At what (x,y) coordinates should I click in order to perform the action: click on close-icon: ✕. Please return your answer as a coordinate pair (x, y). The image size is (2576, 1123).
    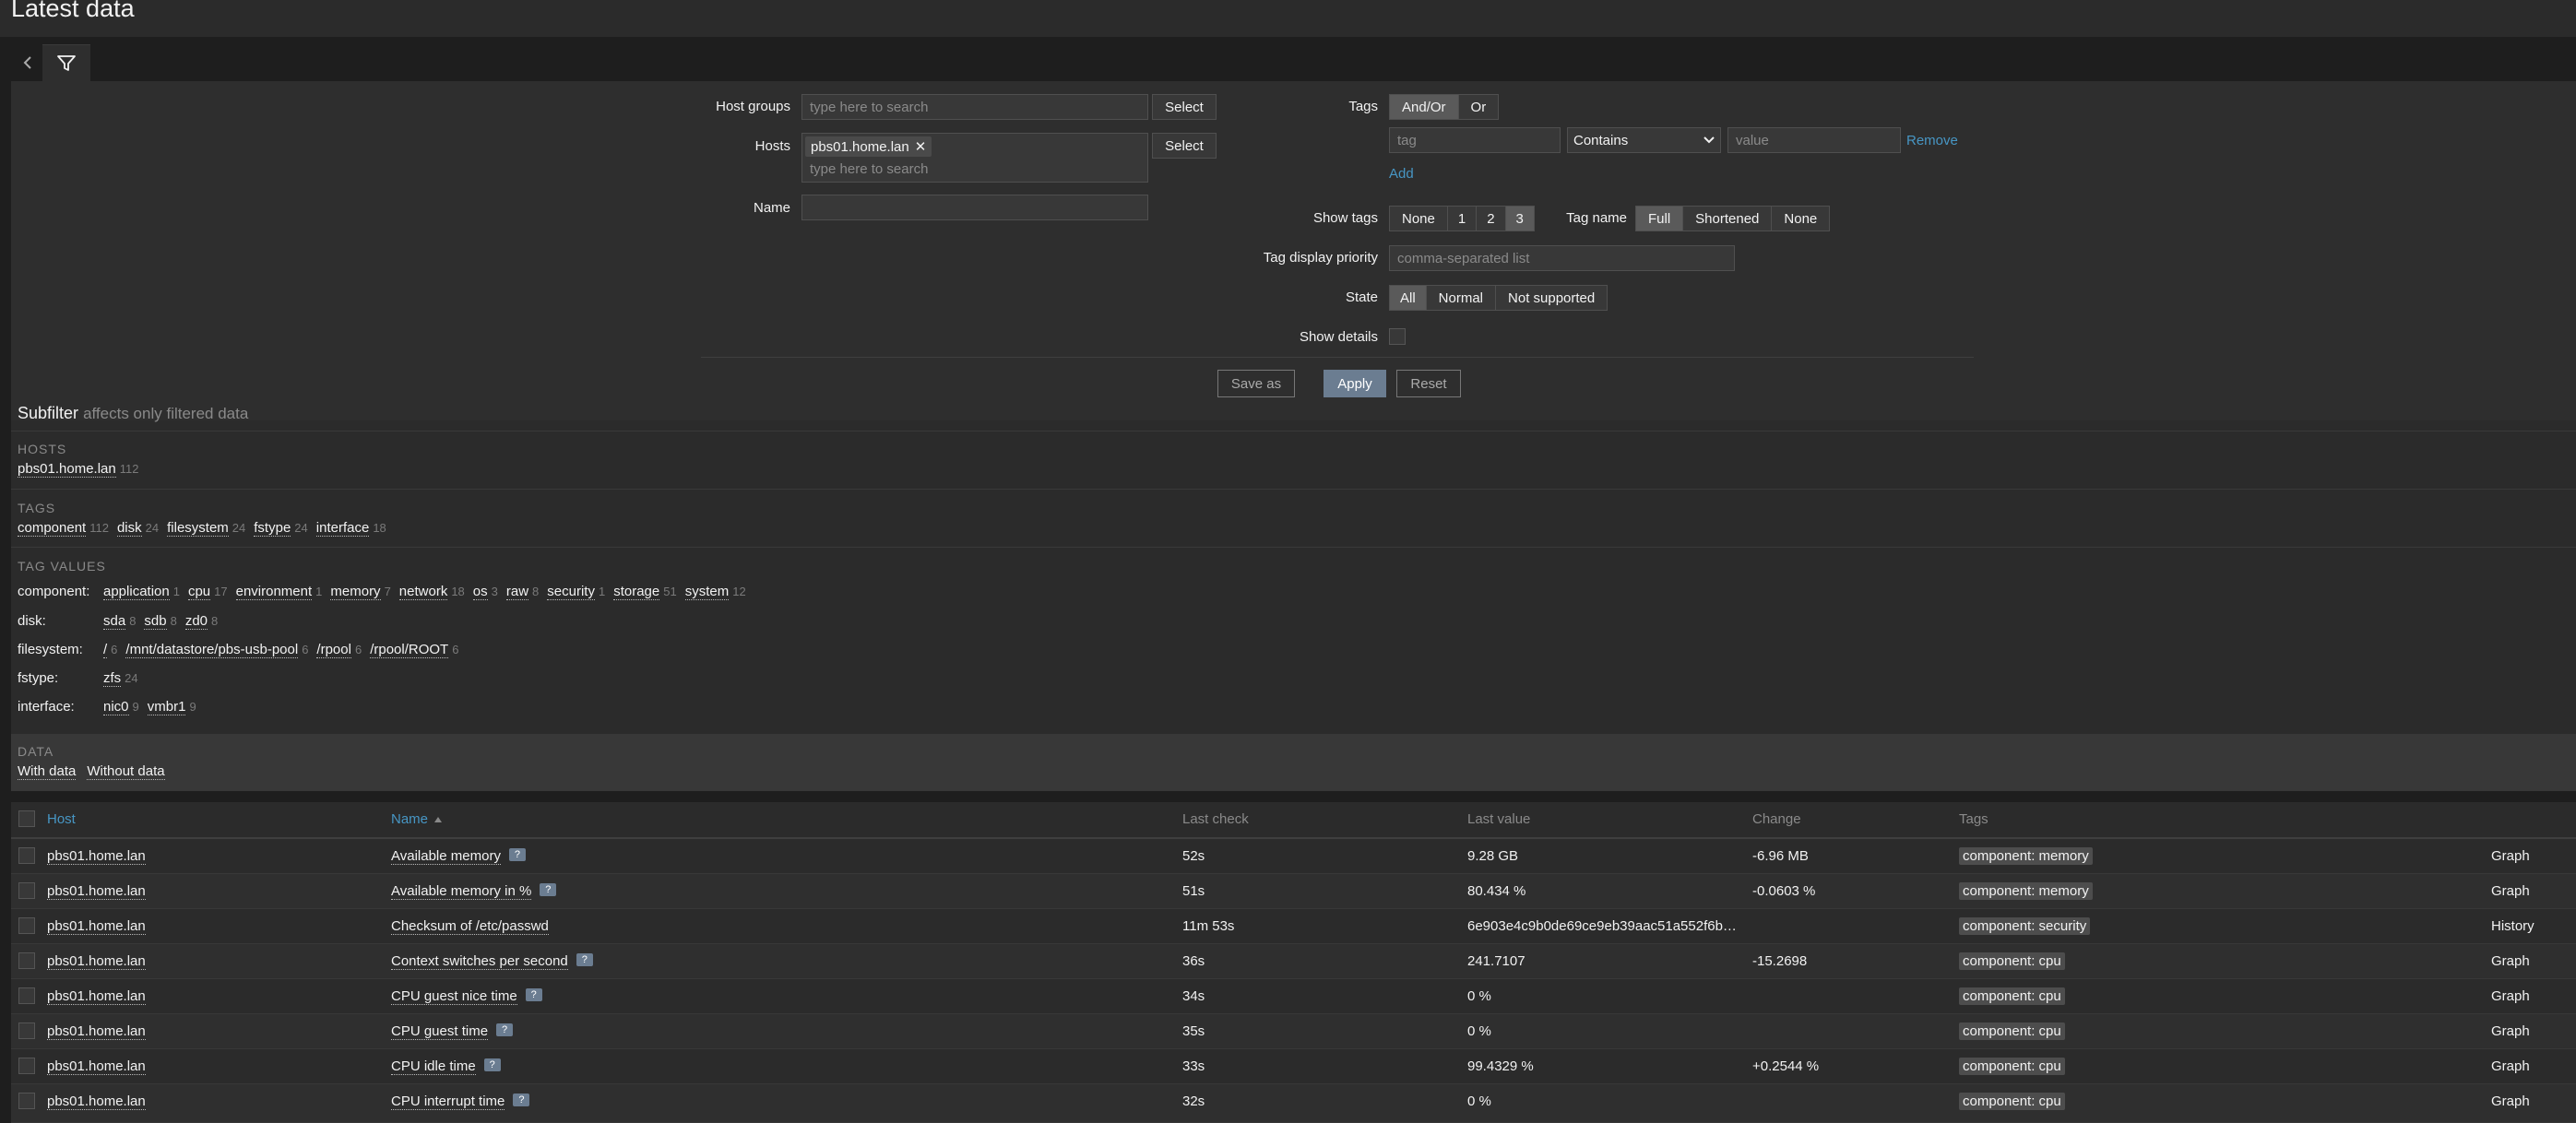
    Looking at the image, I should click on (921, 146).